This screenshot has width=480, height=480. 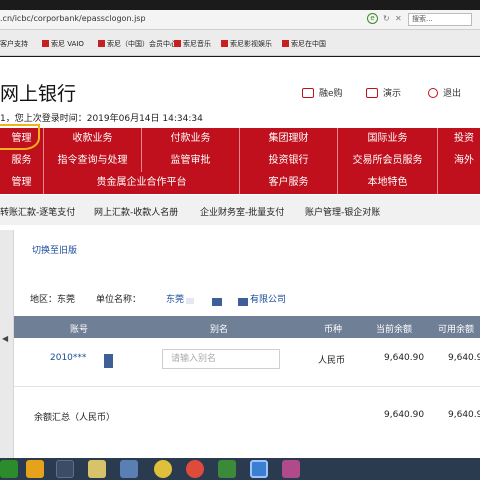 I want to click on account-number-link: 2010***, so click(x=68, y=358).